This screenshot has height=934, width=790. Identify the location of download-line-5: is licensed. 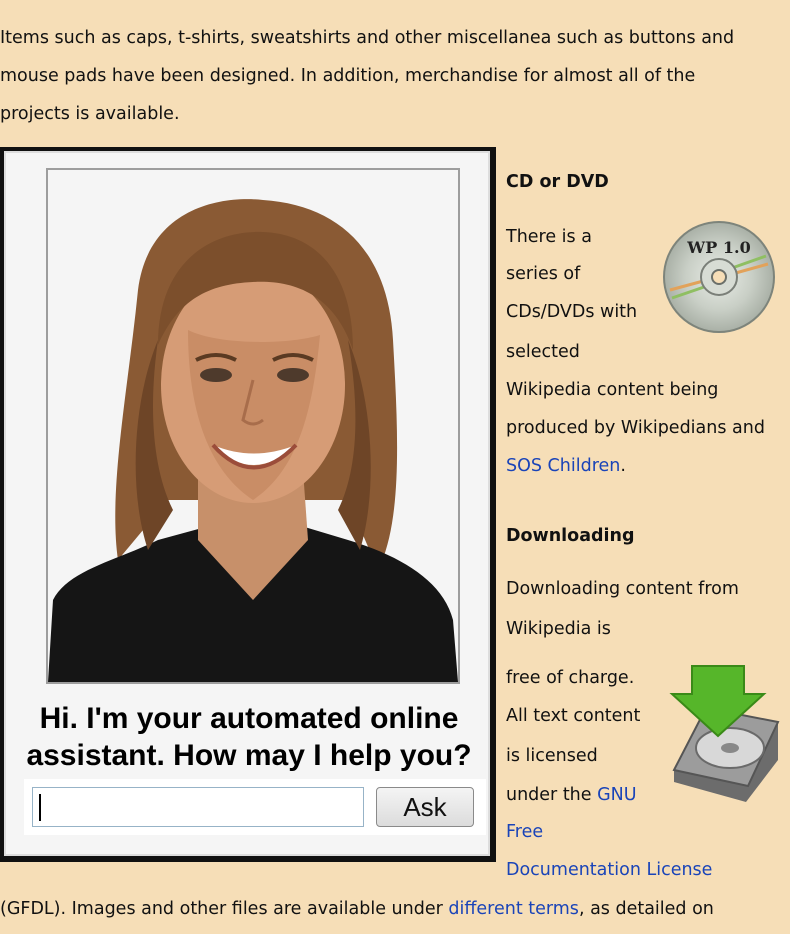
(552, 756).